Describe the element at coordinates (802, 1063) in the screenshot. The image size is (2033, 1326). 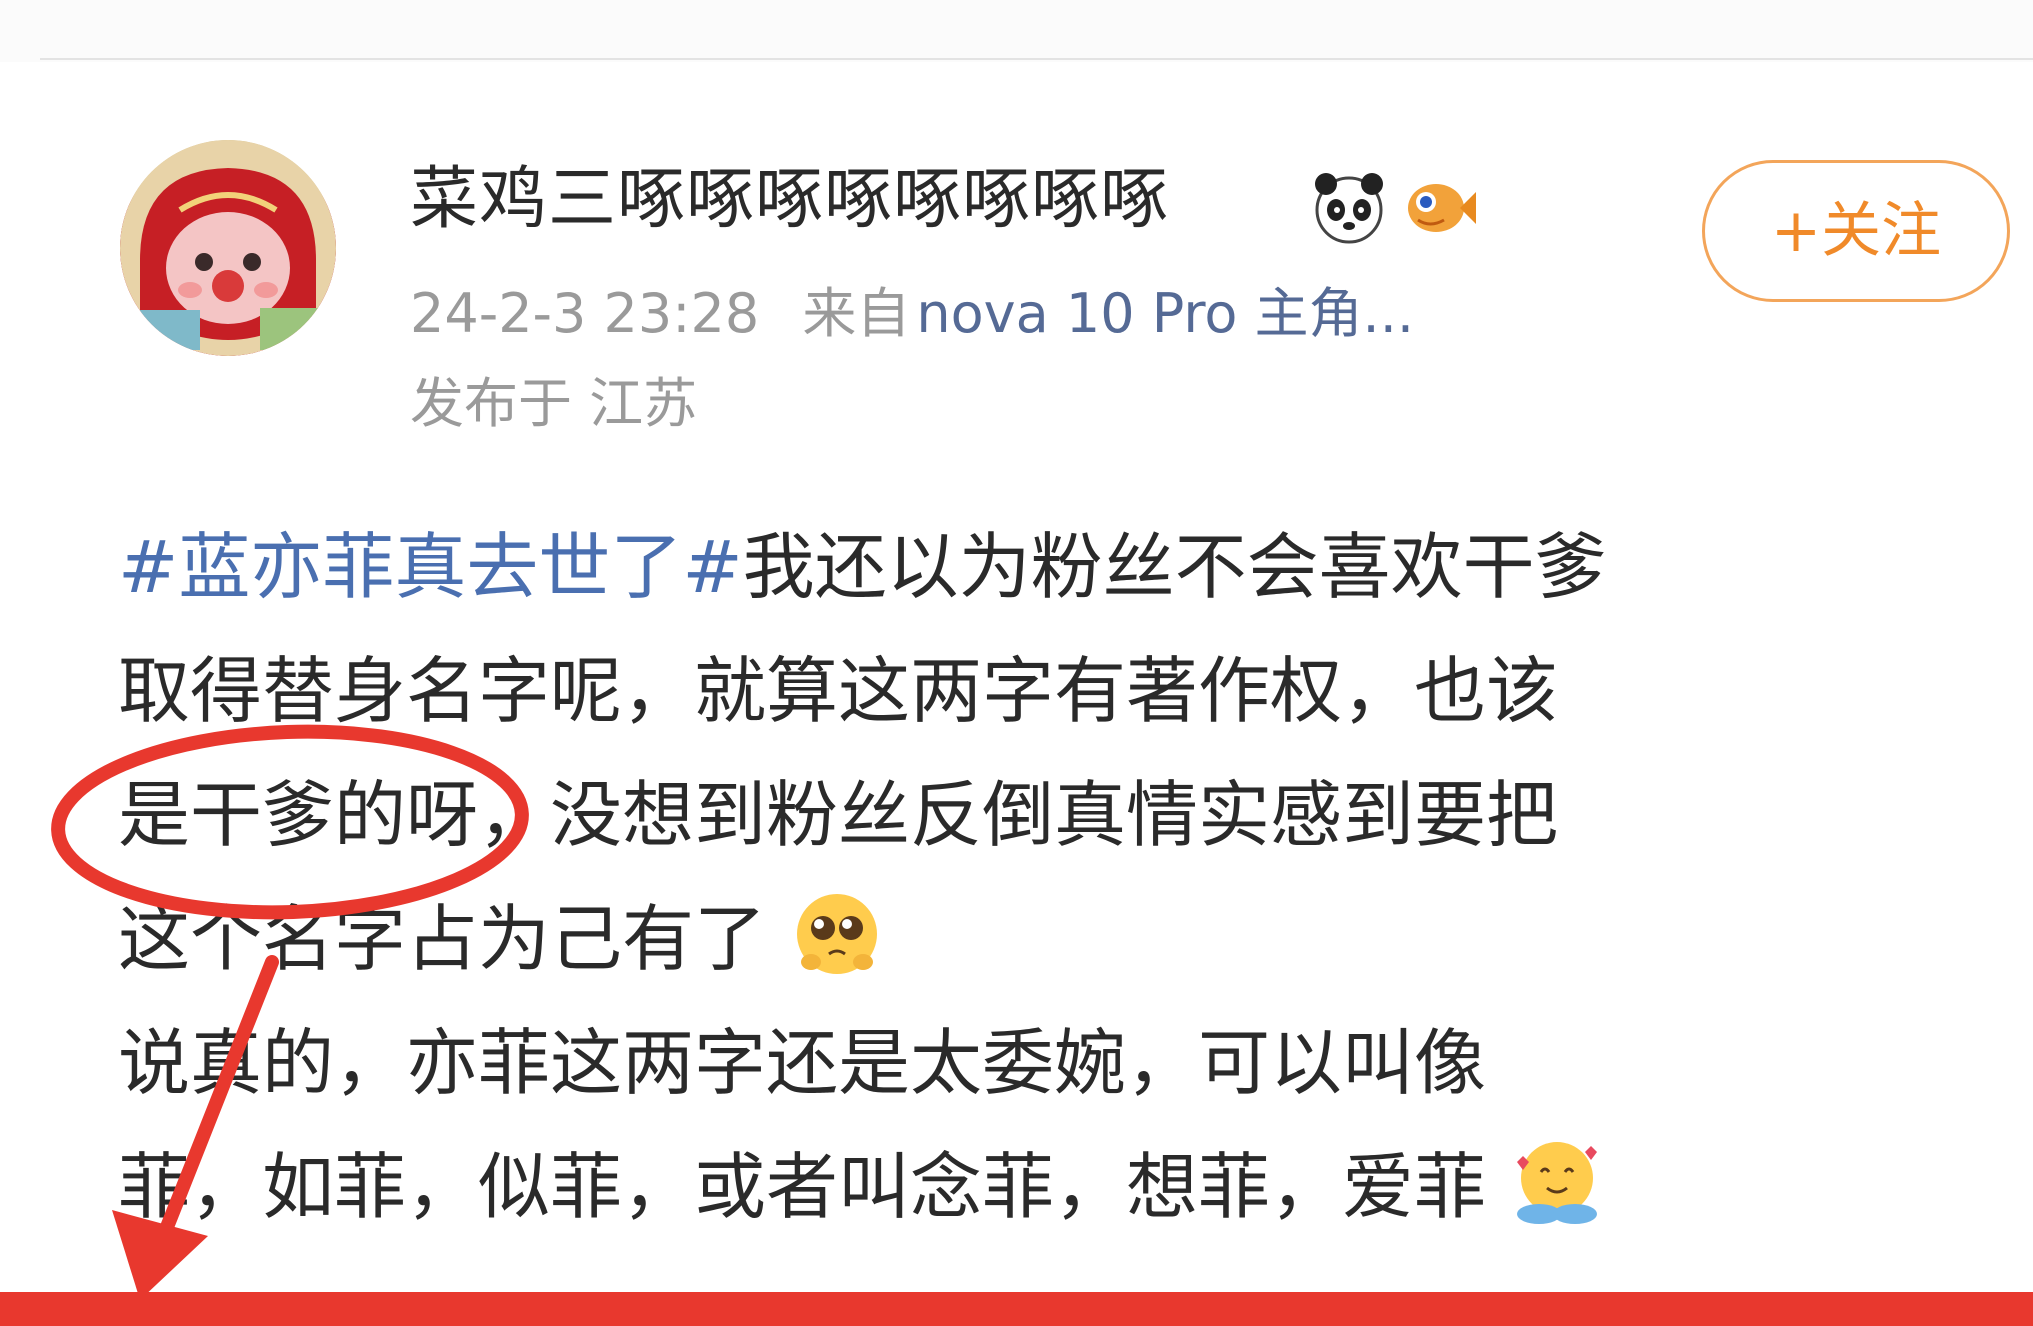
I see `post-text: 说真的，亦菲这两字还是太委婉，可以叫像` at that location.